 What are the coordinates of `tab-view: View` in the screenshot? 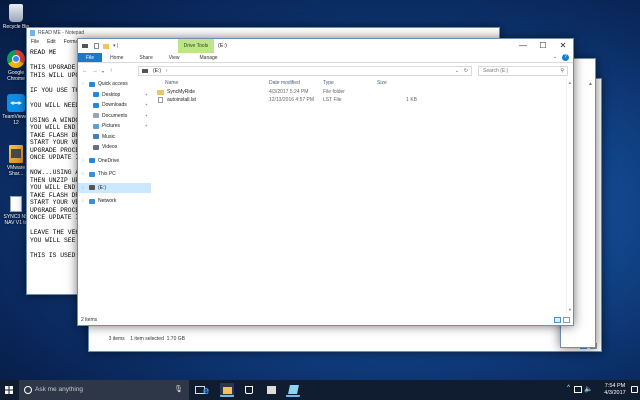 It's located at (174, 57).